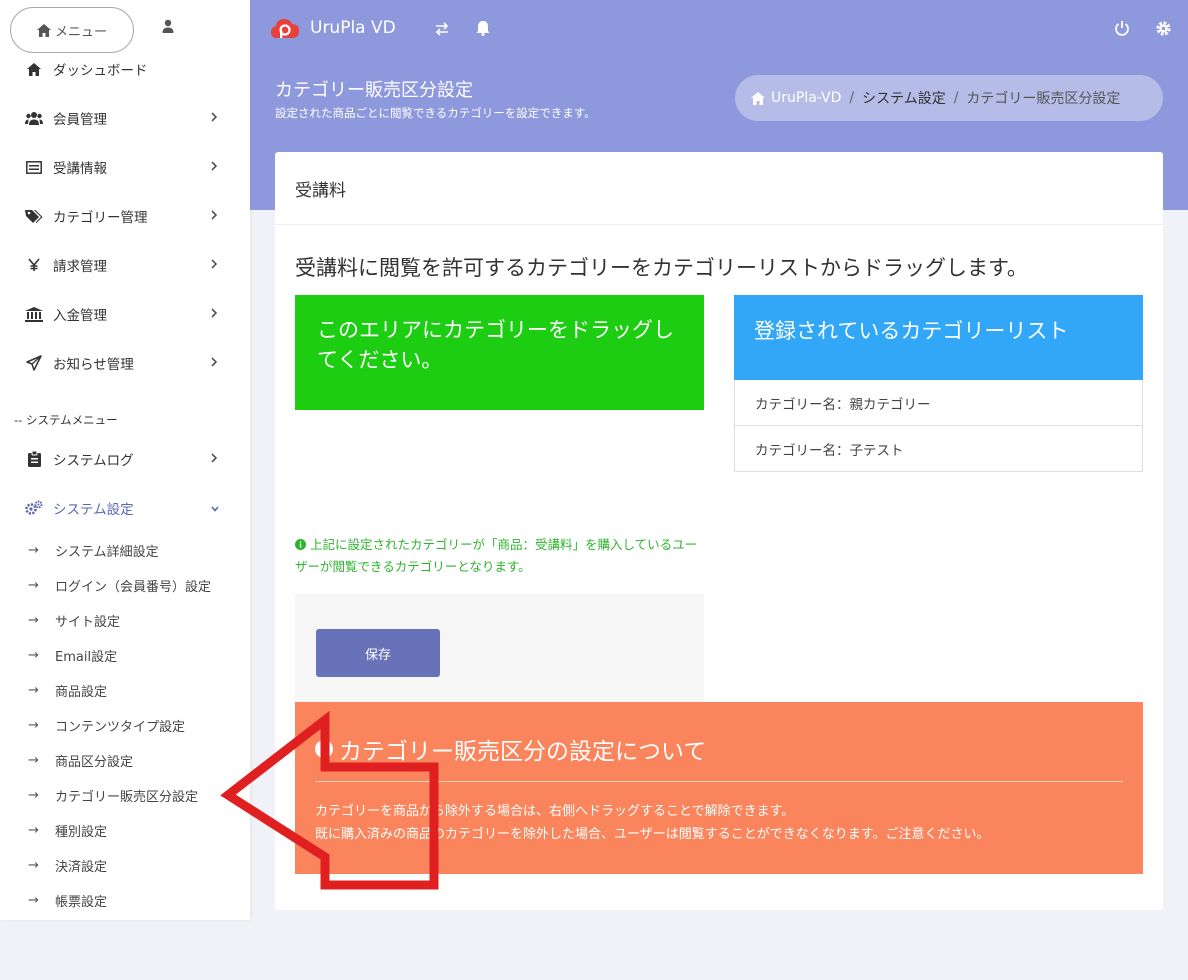 The image size is (1188, 980). I want to click on tags-icon, so click(34, 216).